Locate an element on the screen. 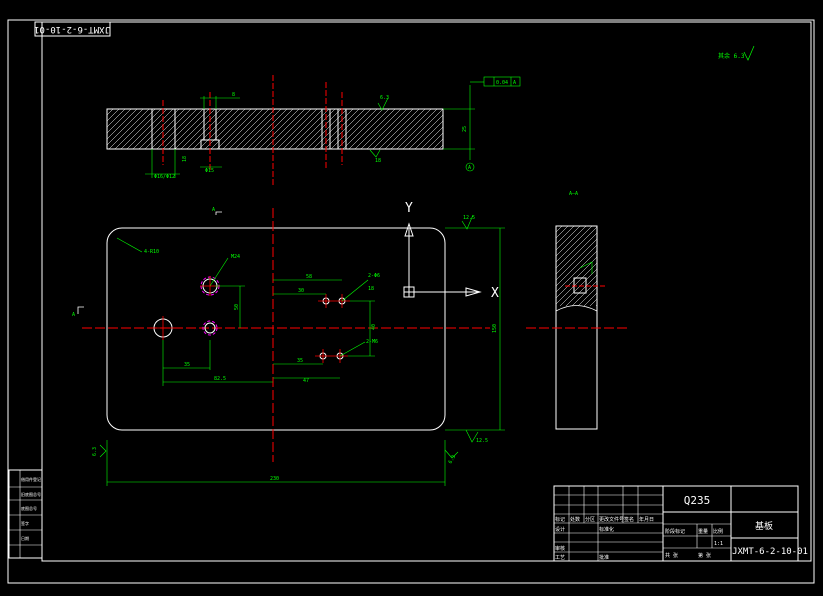 This screenshot has width=823, height=596. section-mark-top: A is located at coordinates (213, 210).